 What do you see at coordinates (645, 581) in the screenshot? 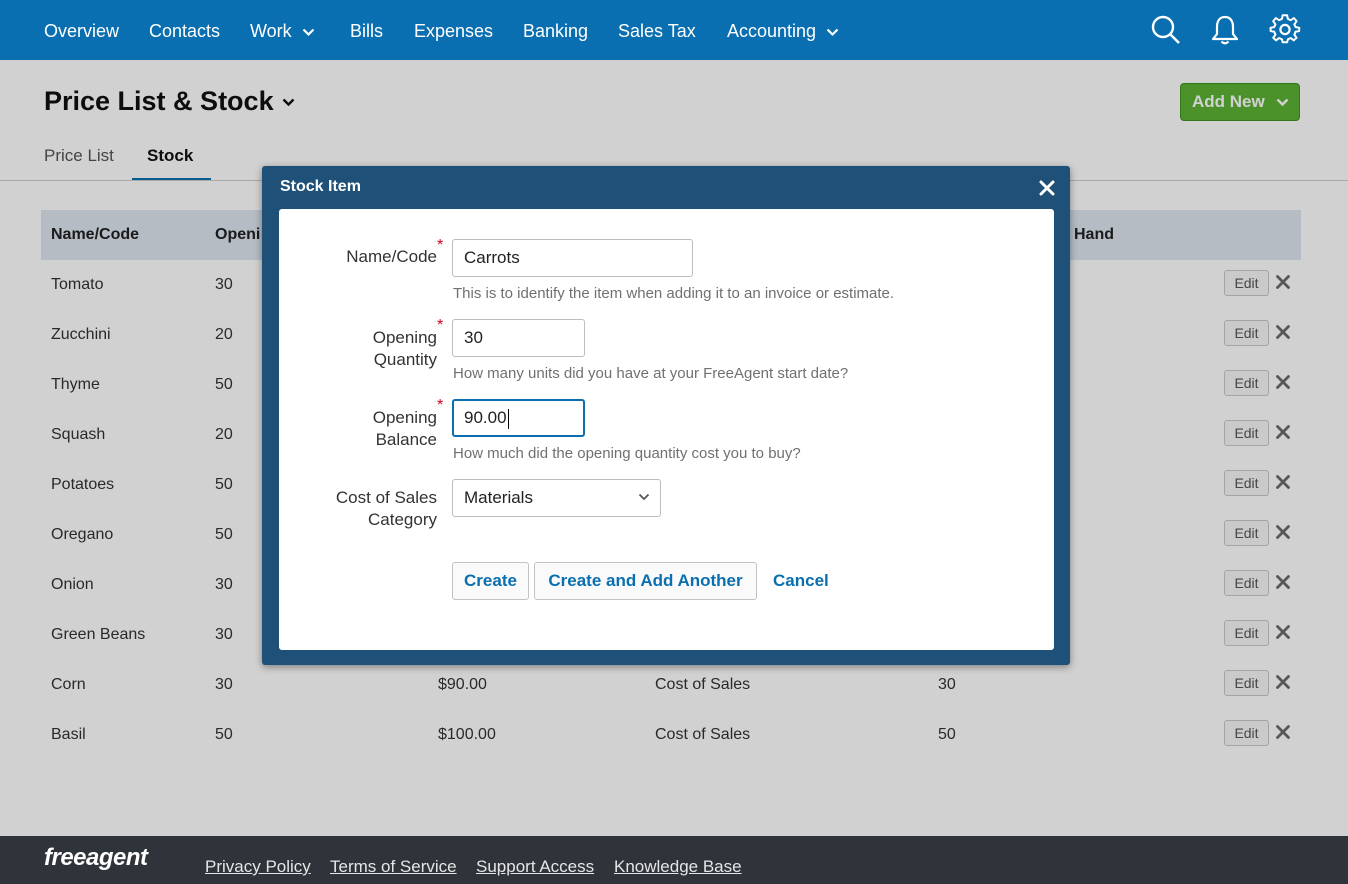
I see `create-and-add-another-button: Create and Add Another` at bounding box center [645, 581].